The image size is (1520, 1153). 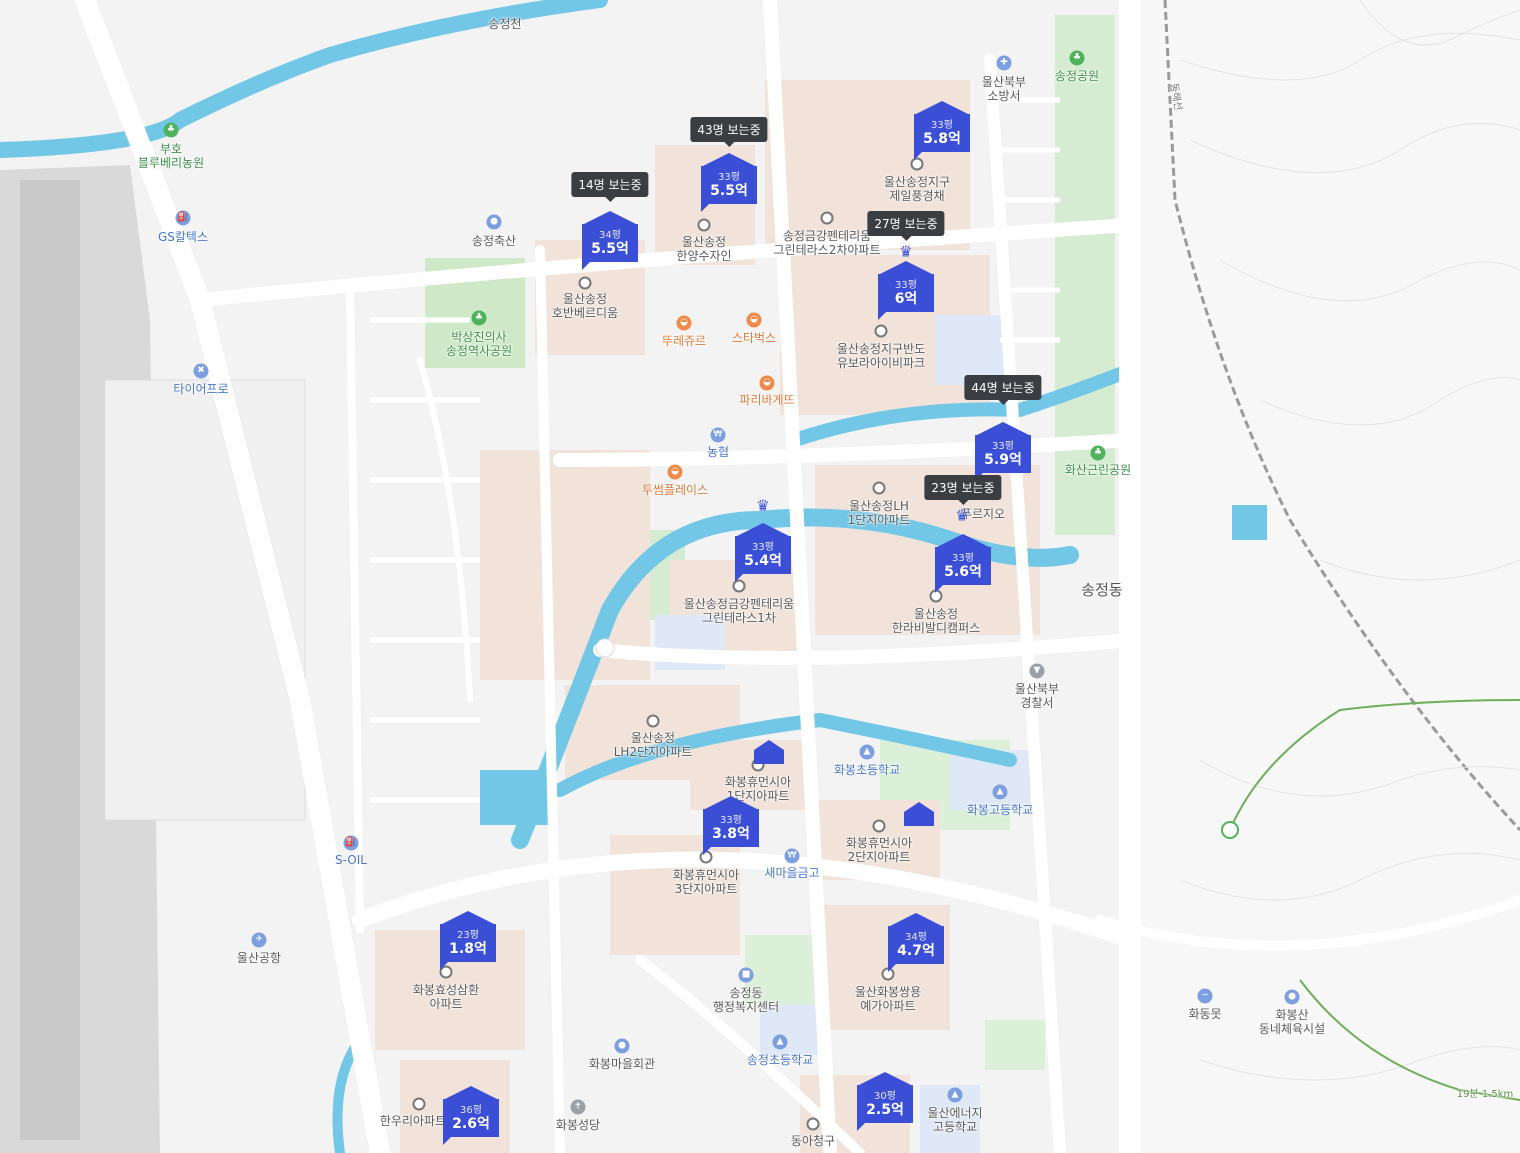 What do you see at coordinates (610, 187) in the screenshot?
I see `viewers-badge: 14명 보는중` at bounding box center [610, 187].